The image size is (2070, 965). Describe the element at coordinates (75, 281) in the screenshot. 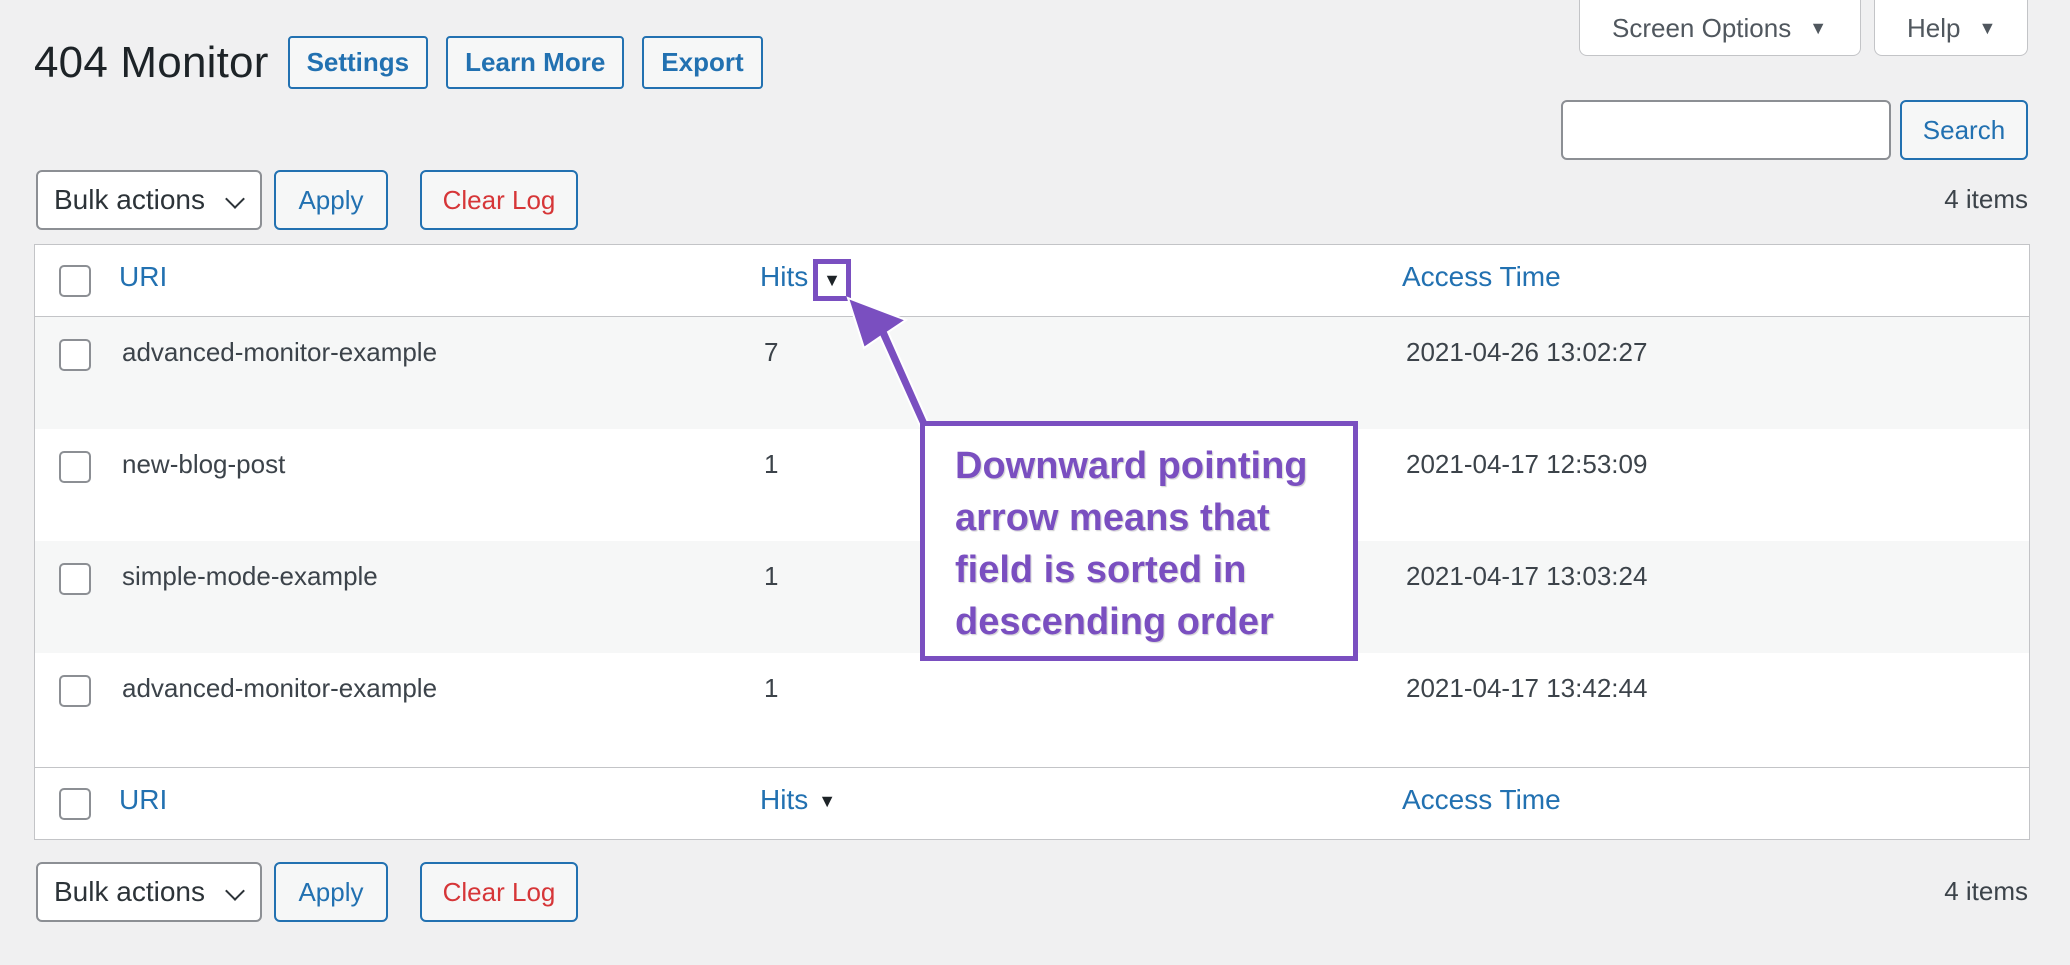

I see `select-all-checkbox` at that location.